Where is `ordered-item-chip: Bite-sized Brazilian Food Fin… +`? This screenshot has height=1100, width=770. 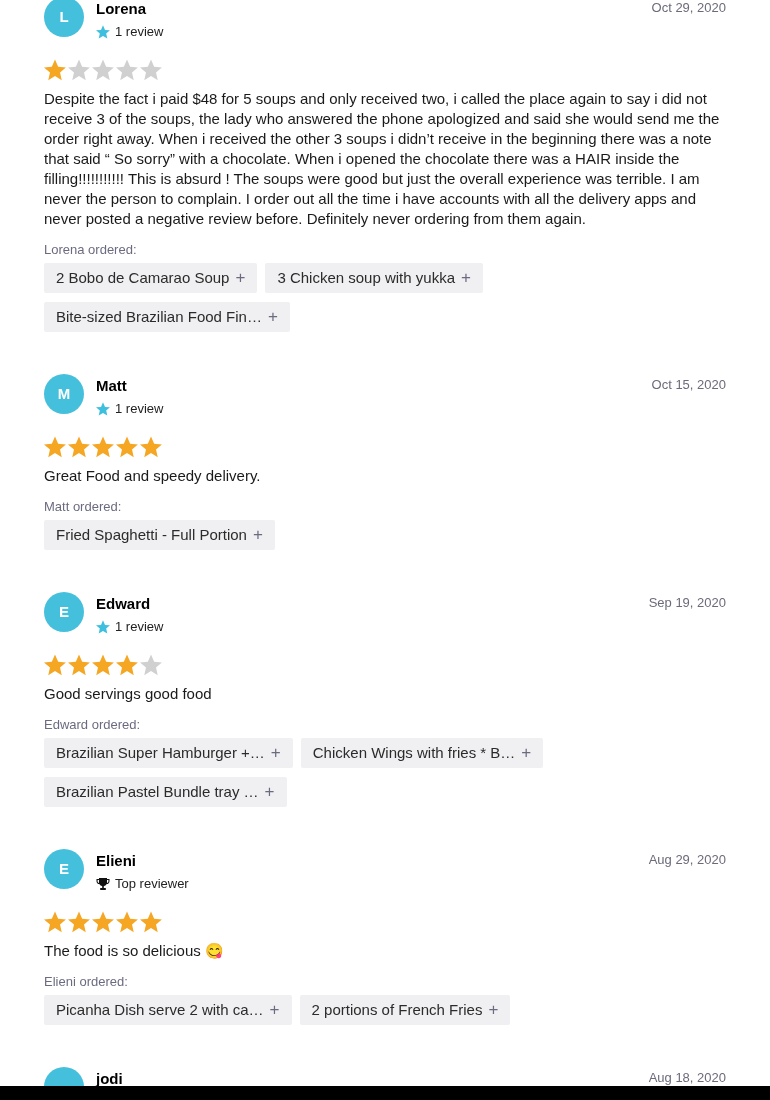 ordered-item-chip: Bite-sized Brazilian Food Fin… + is located at coordinates (167, 317).